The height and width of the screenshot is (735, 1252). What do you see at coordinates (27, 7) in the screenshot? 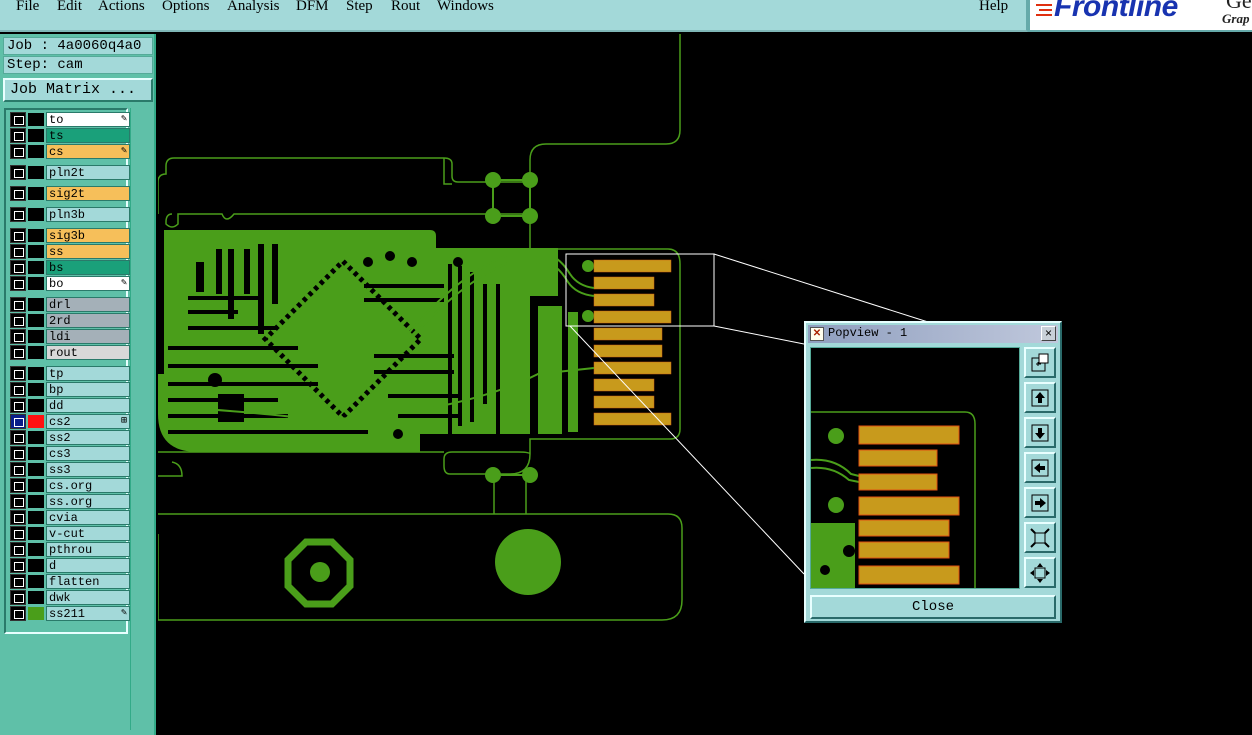
I see `menu-file: File` at bounding box center [27, 7].